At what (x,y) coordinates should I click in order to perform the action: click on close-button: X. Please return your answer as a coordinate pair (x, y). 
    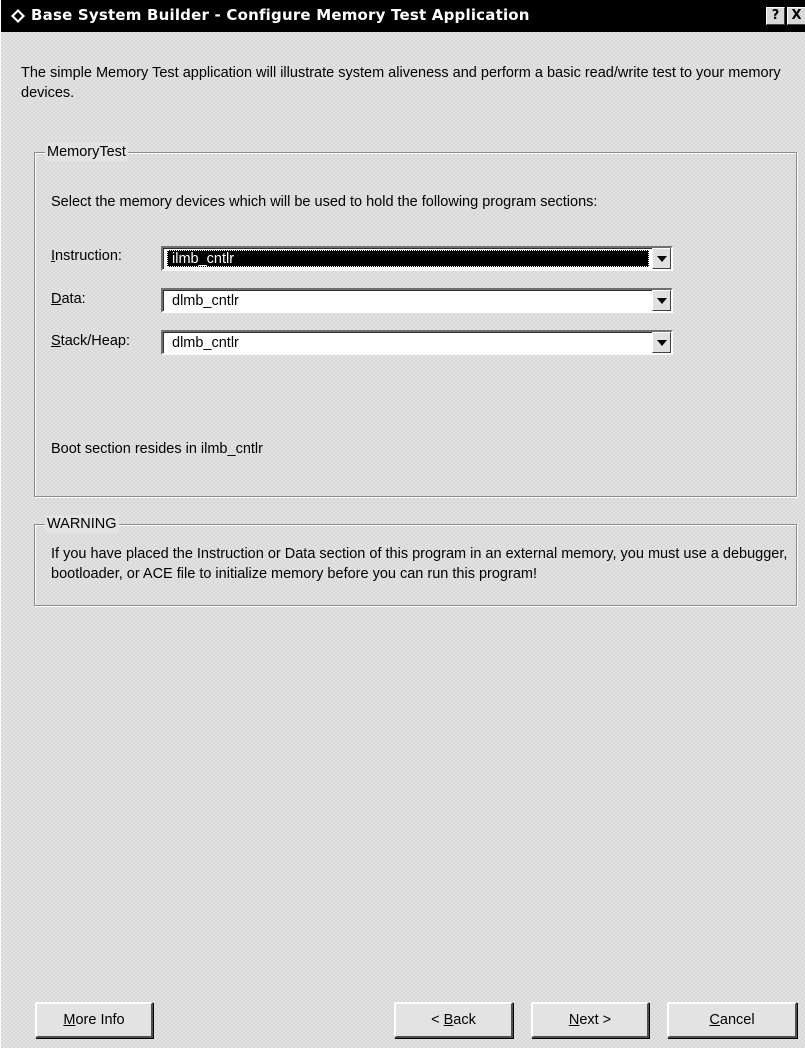
    Looking at the image, I should click on (796, 16).